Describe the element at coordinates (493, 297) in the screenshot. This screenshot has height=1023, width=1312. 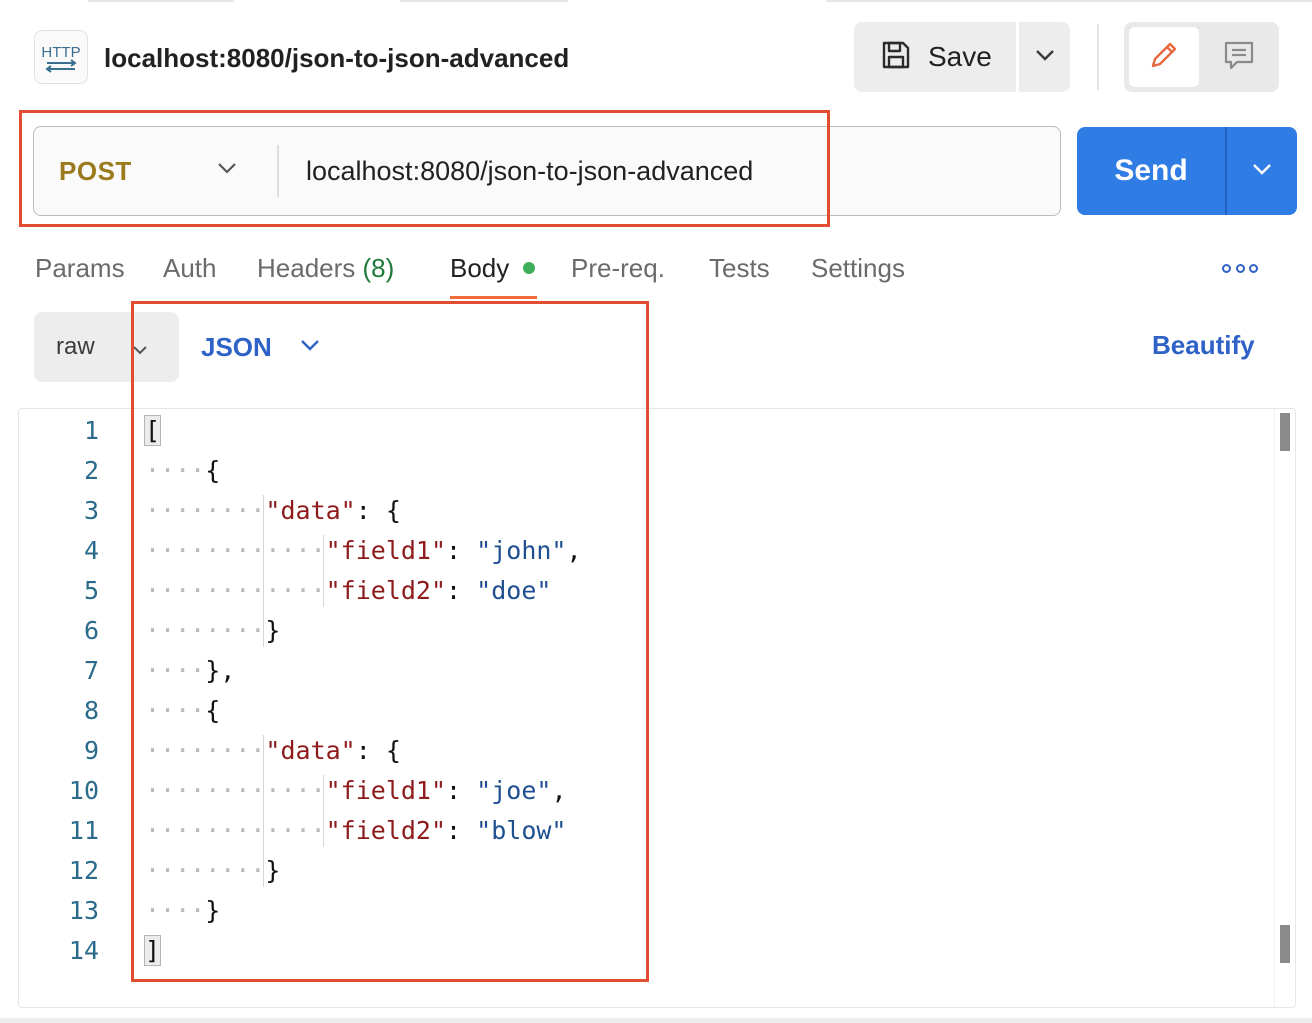
I see `active-tab-indicator` at that location.